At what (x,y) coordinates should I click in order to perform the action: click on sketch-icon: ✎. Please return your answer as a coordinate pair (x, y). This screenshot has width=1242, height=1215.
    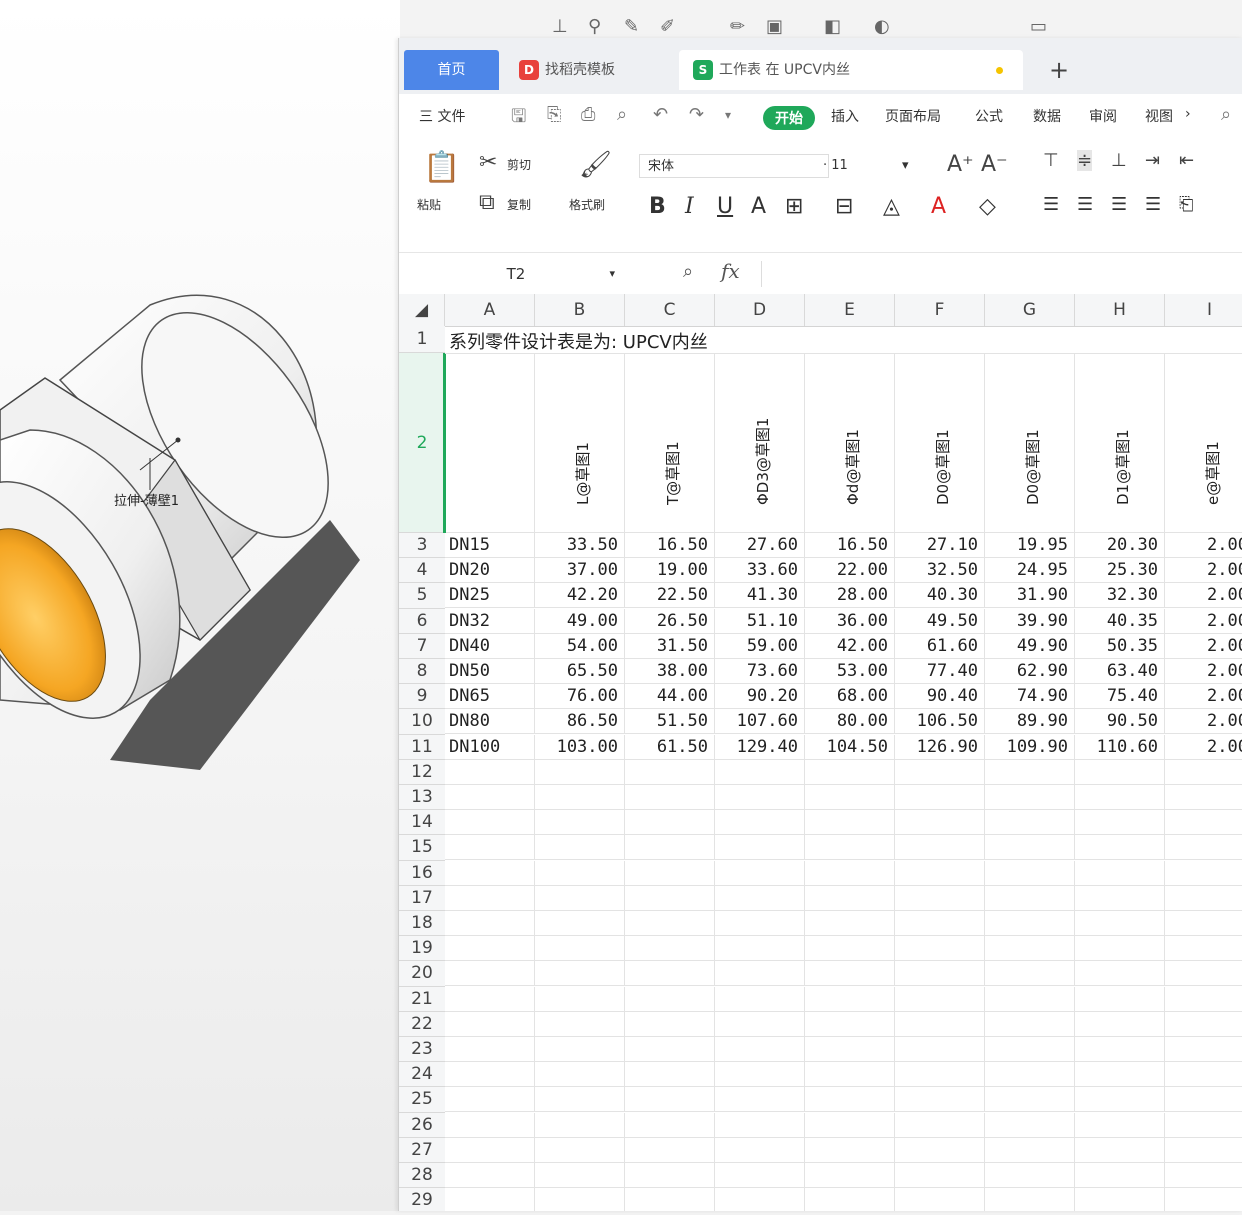
    Looking at the image, I should click on (631, 26).